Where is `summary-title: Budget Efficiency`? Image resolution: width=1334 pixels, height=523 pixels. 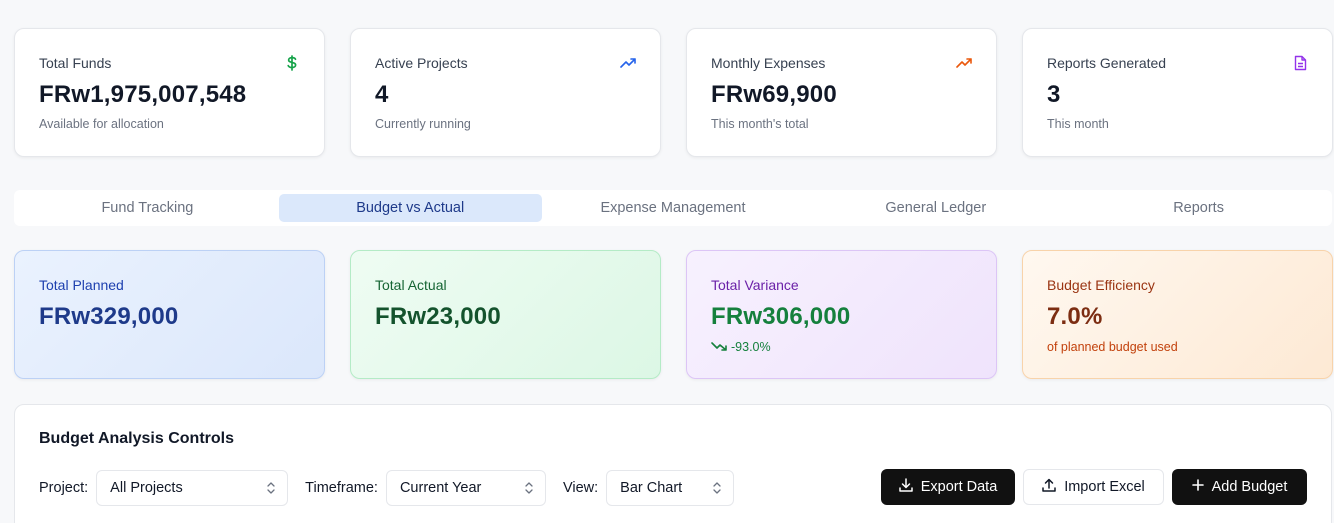
summary-title: Budget Efficiency is located at coordinates (1101, 285).